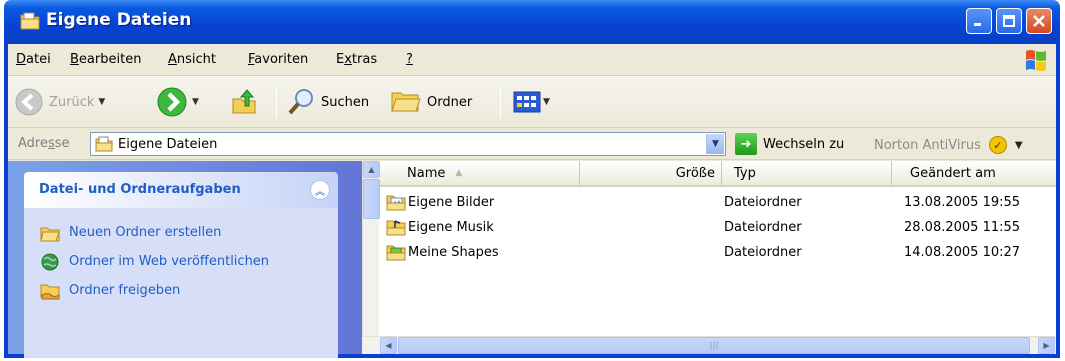 The height and width of the screenshot is (361, 1065). Describe the element at coordinates (181, 190) in the screenshot. I see `task-panel-header: Datei- und Ordneraufgaben ︽` at that location.